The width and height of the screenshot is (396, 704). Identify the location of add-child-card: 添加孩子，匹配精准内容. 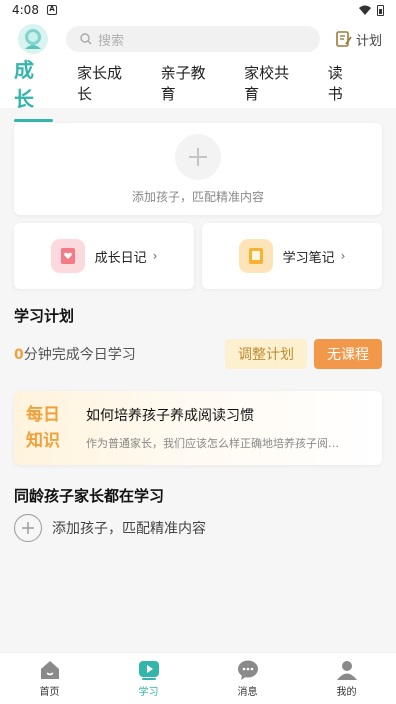
(198, 169).